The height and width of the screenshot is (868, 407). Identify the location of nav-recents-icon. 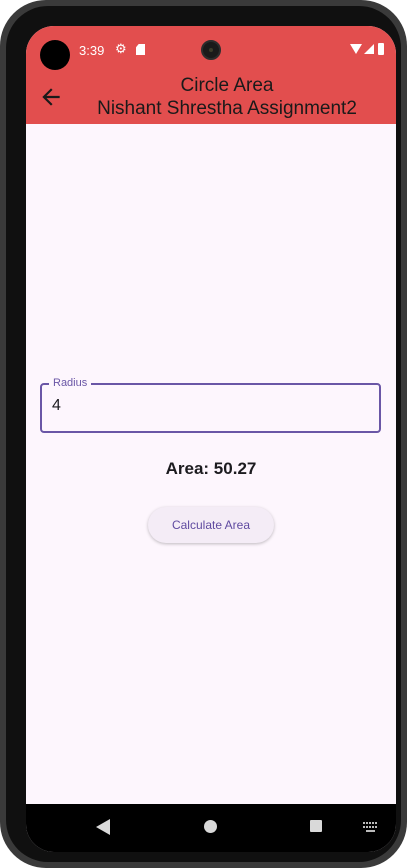
(316, 826).